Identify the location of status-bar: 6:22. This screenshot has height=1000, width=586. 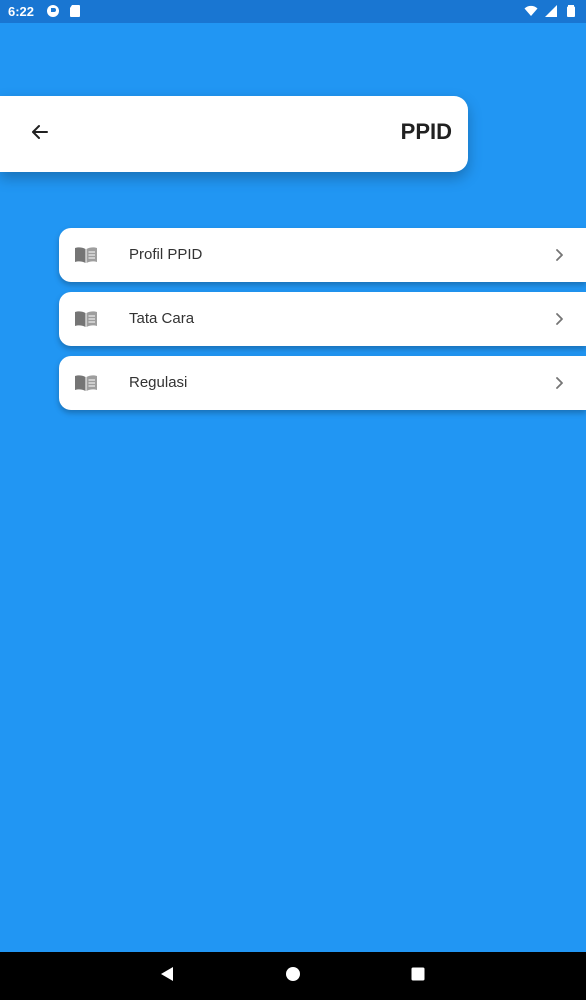
(293, 11).